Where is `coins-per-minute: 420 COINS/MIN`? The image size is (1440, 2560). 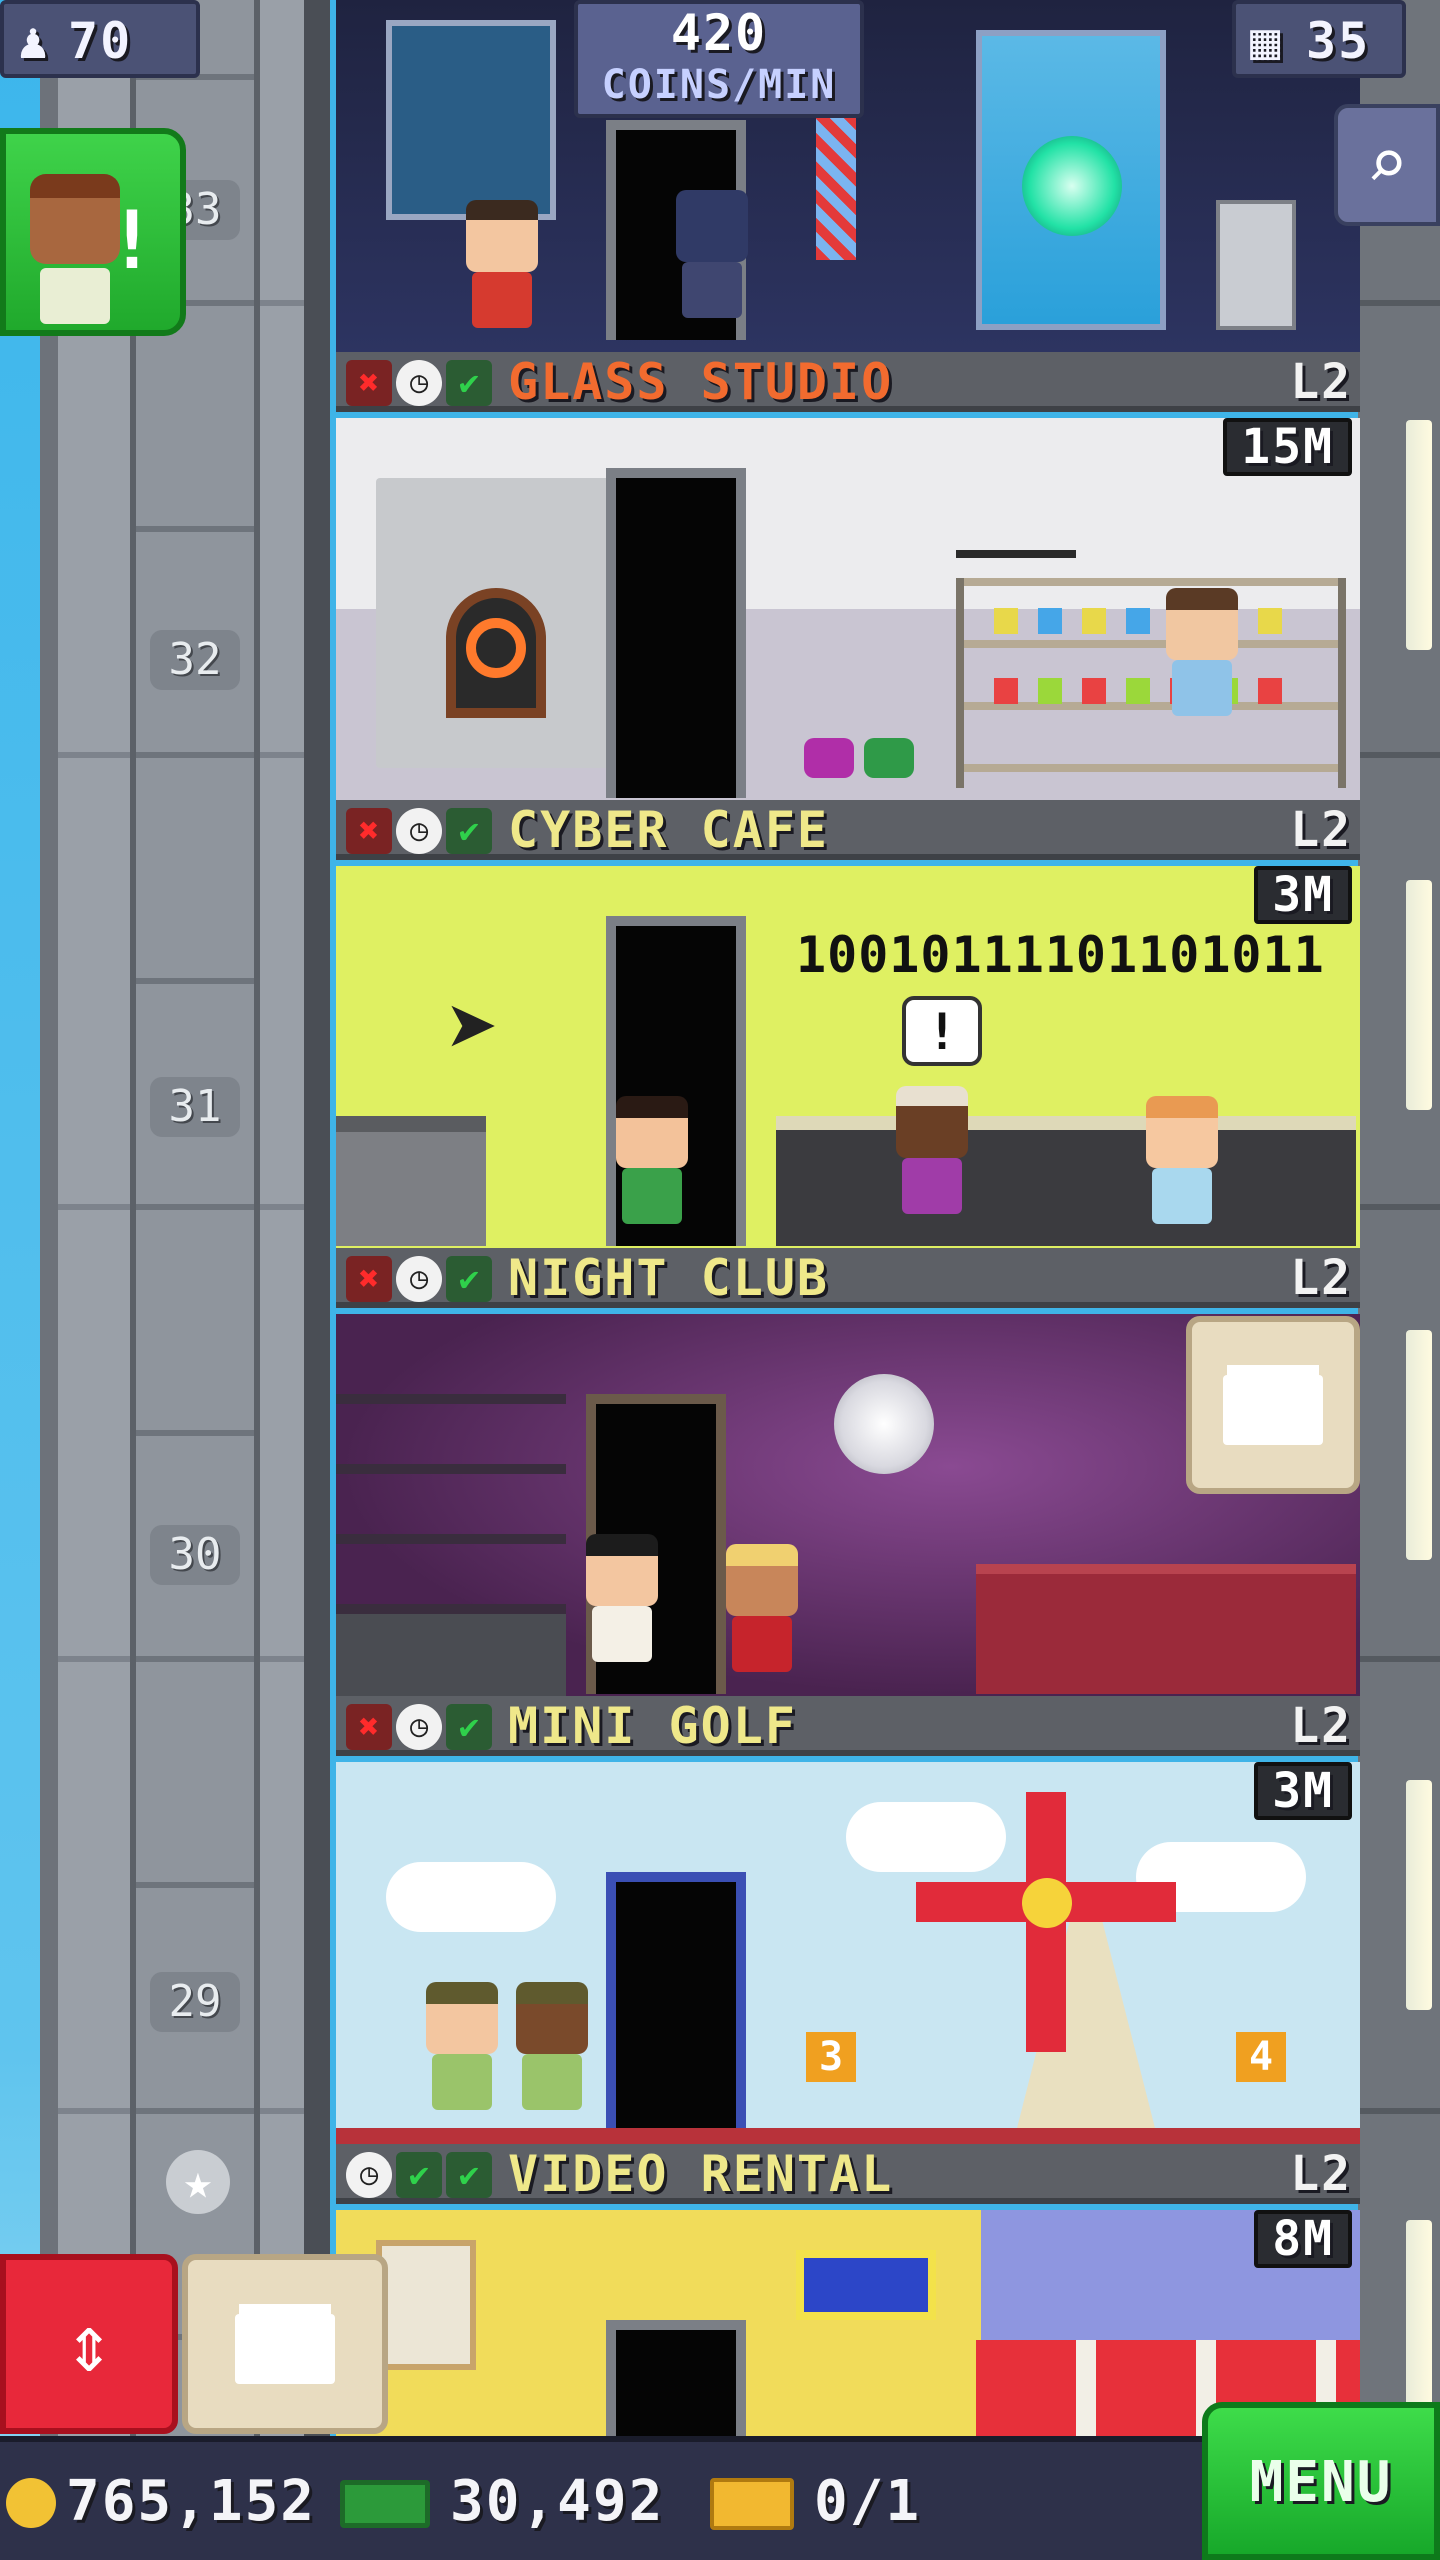
coins-per-minute: 420 COINS/MIN is located at coordinates (719, 59).